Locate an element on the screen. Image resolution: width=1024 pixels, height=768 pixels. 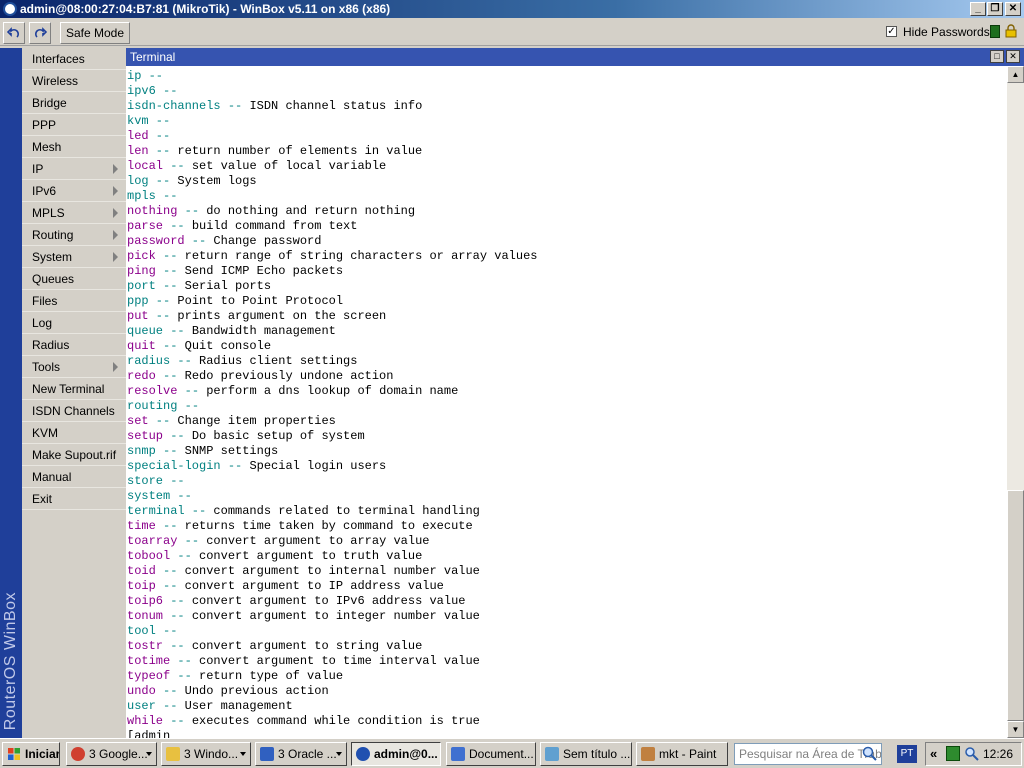
close-terminal-button: ✕ is located at coordinates (1013, 56).